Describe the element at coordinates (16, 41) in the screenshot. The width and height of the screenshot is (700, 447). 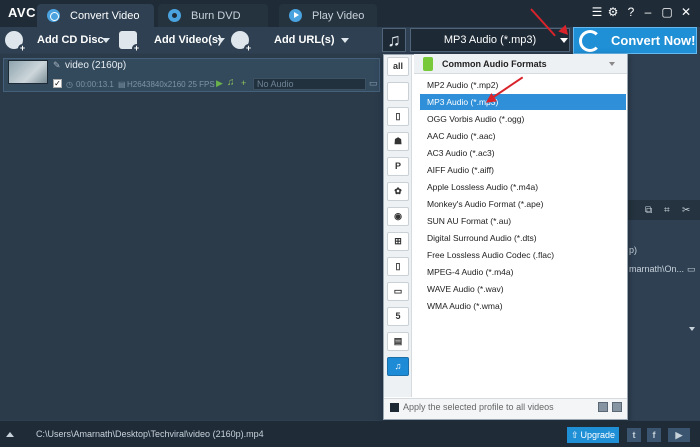
I see `cd-icon` at that location.